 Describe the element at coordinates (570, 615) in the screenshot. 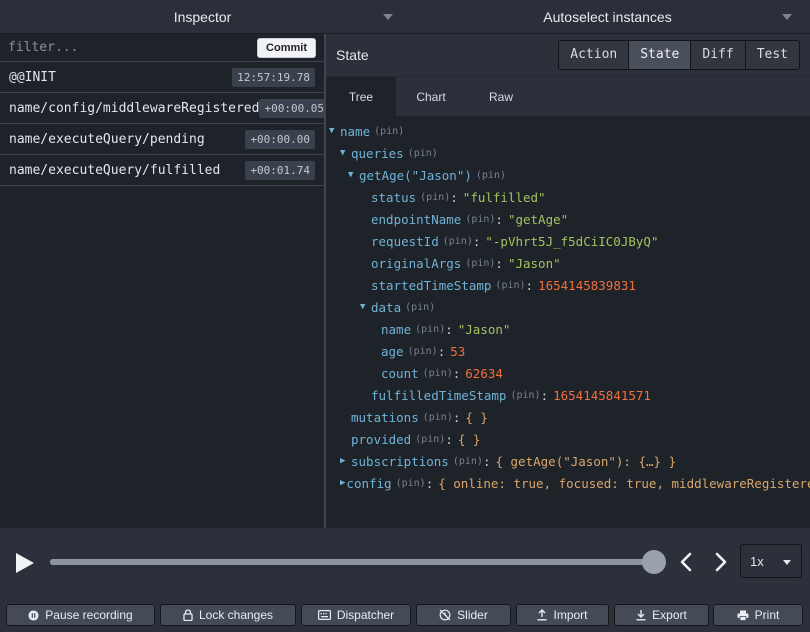

I see `button-label: Import` at that location.